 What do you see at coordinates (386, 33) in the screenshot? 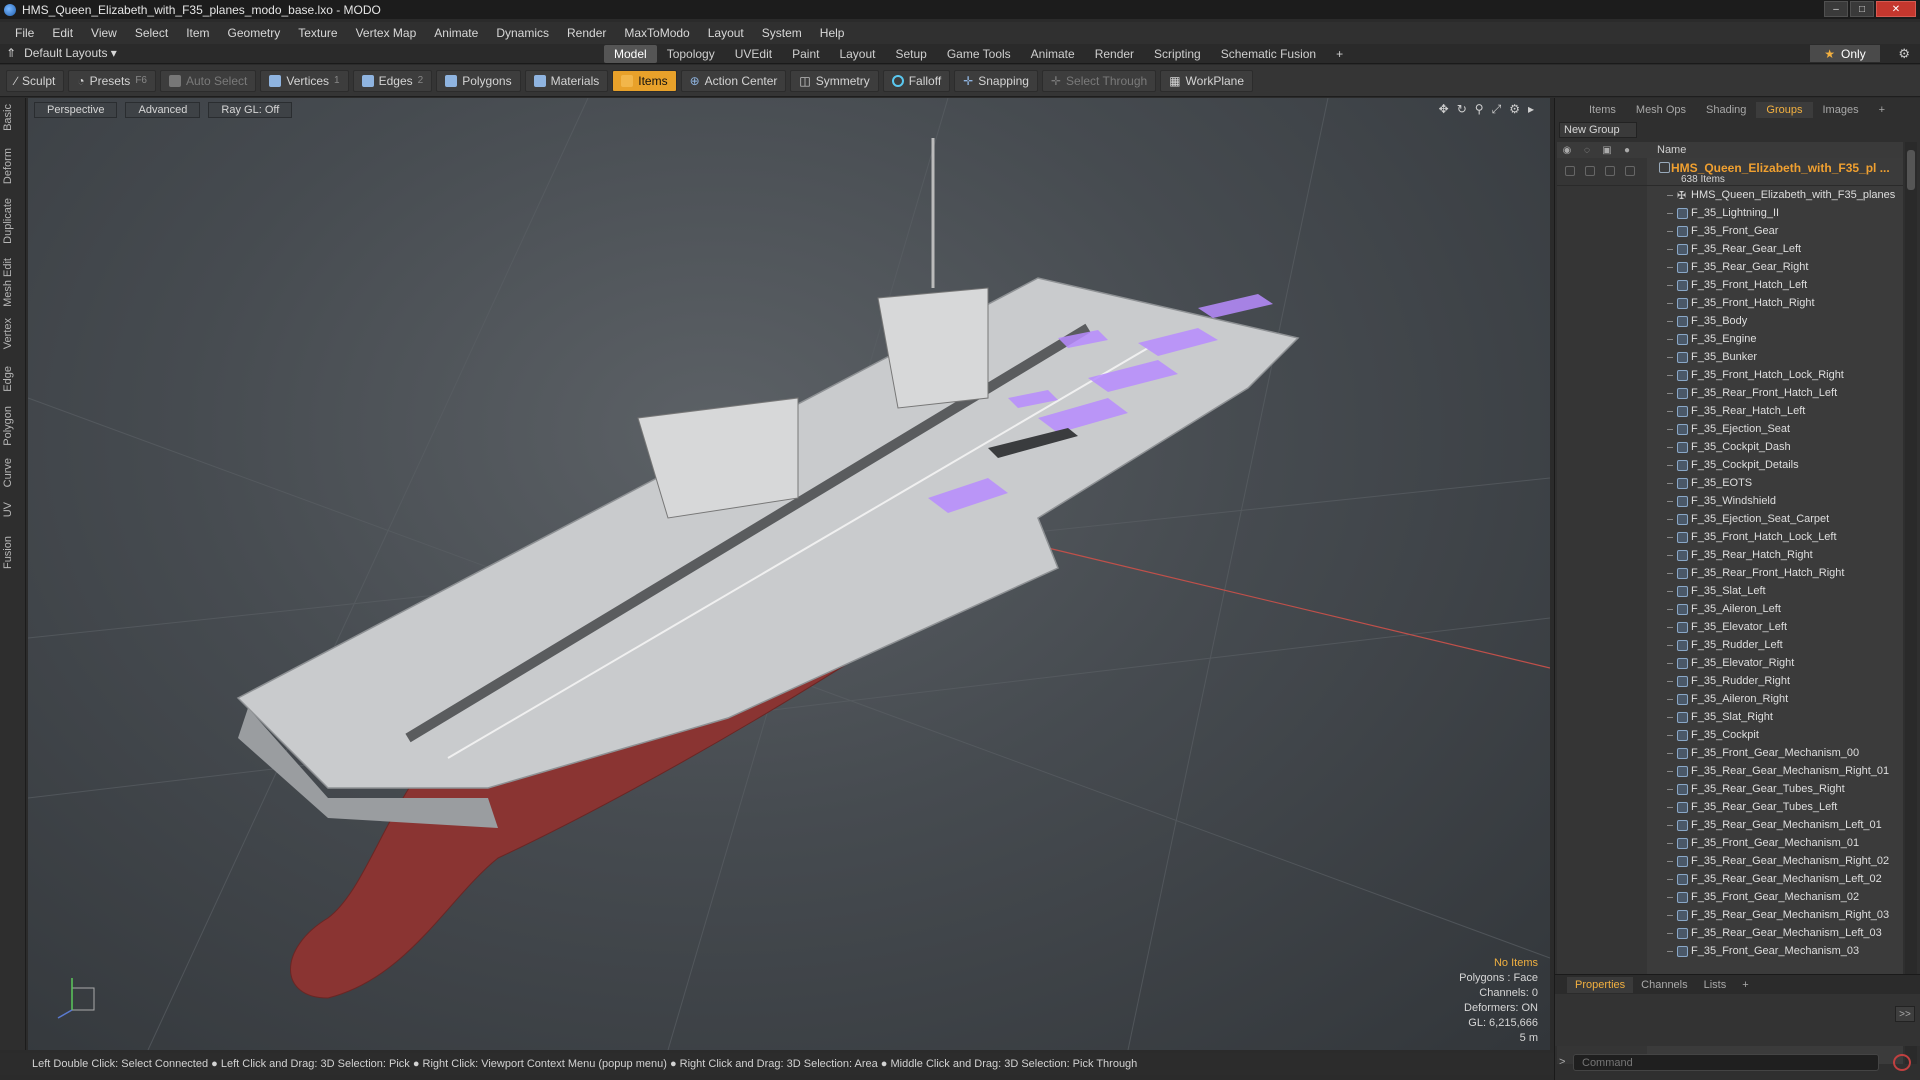
I see `menu-vertex-map: Vertex Map` at bounding box center [386, 33].